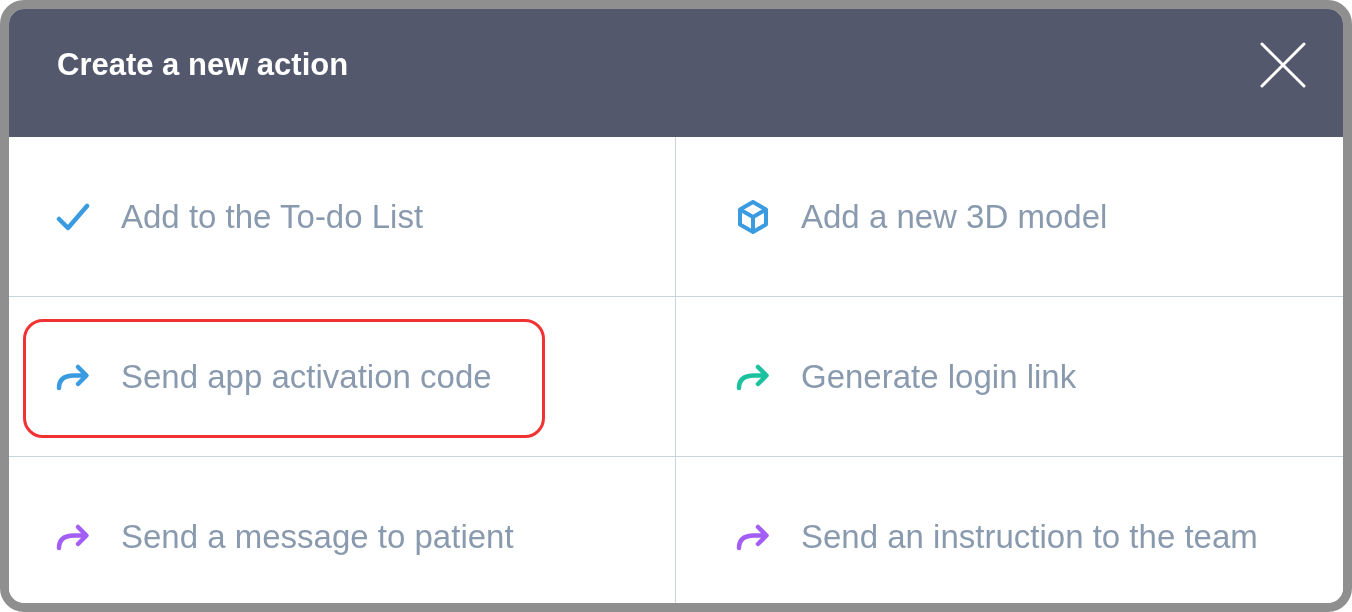 The height and width of the screenshot is (612, 1352). What do you see at coordinates (342, 377) in the screenshot?
I see `action-option: Send app activation code` at bounding box center [342, 377].